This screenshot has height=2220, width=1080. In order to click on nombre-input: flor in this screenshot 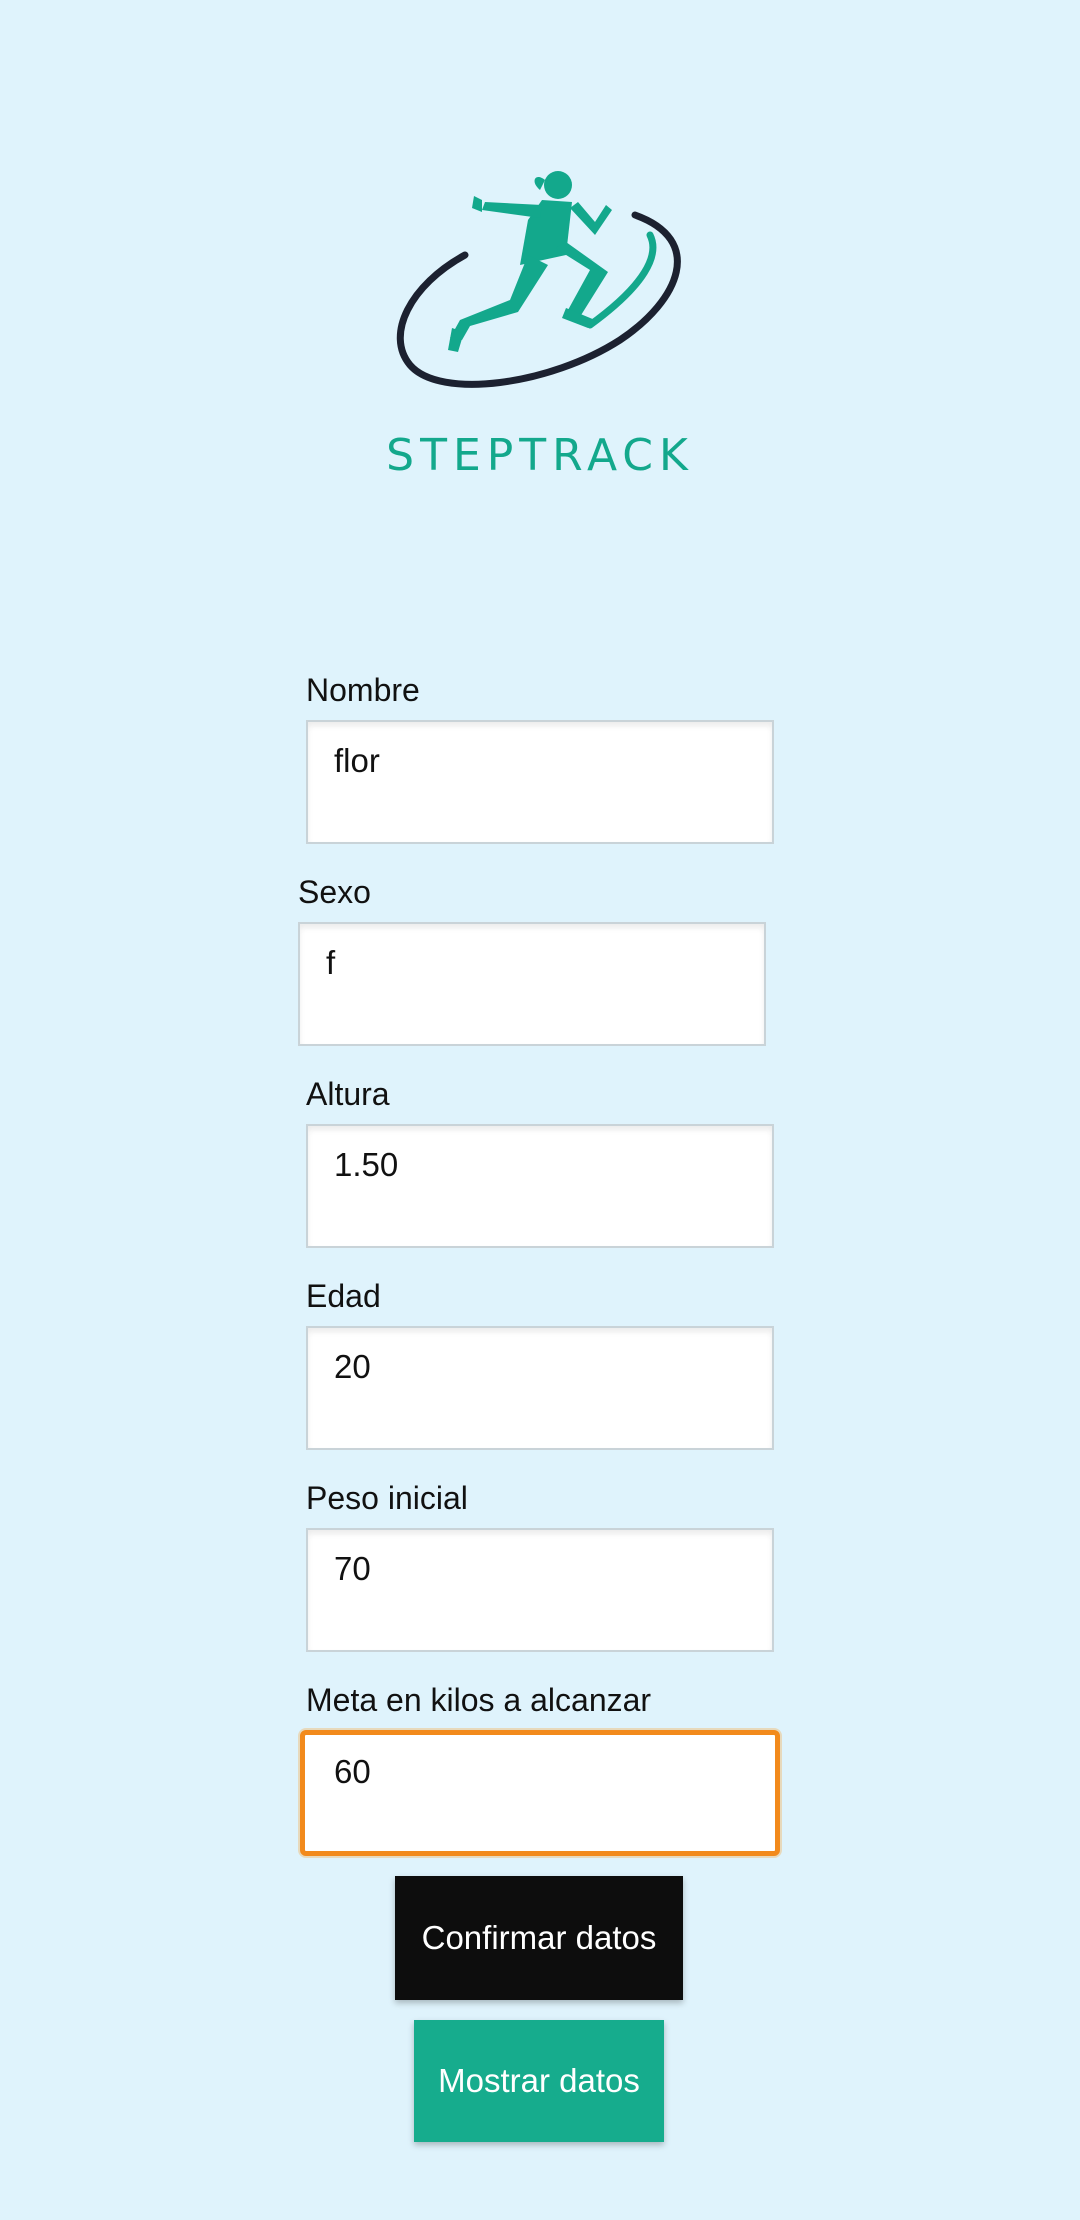, I will do `click(540, 782)`.